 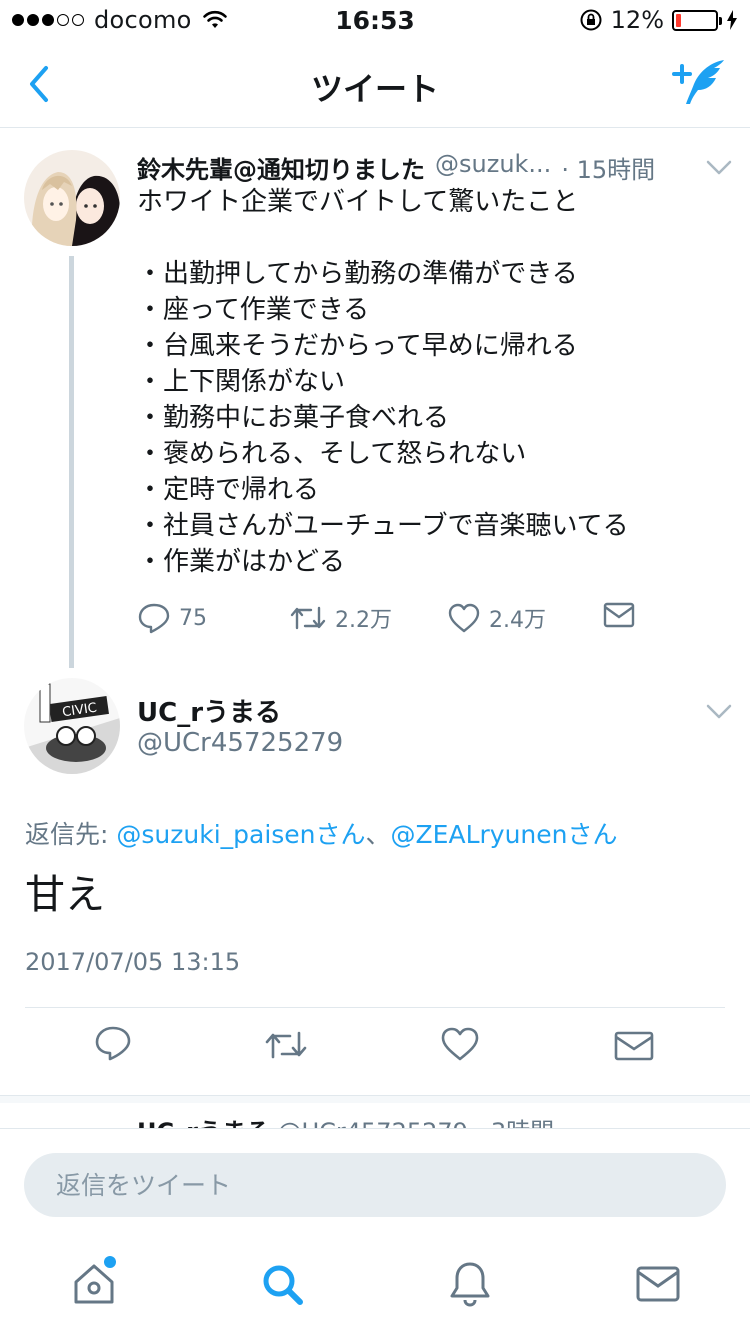 I want to click on avatar: CIVIC, so click(x=72, y=726).